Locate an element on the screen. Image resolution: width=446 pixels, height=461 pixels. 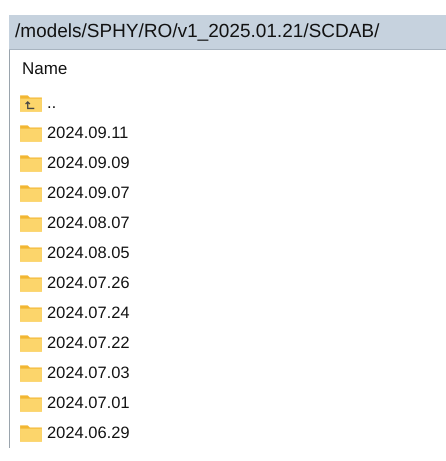
folder-name: 2024.07.03 is located at coordinates (88, 373).